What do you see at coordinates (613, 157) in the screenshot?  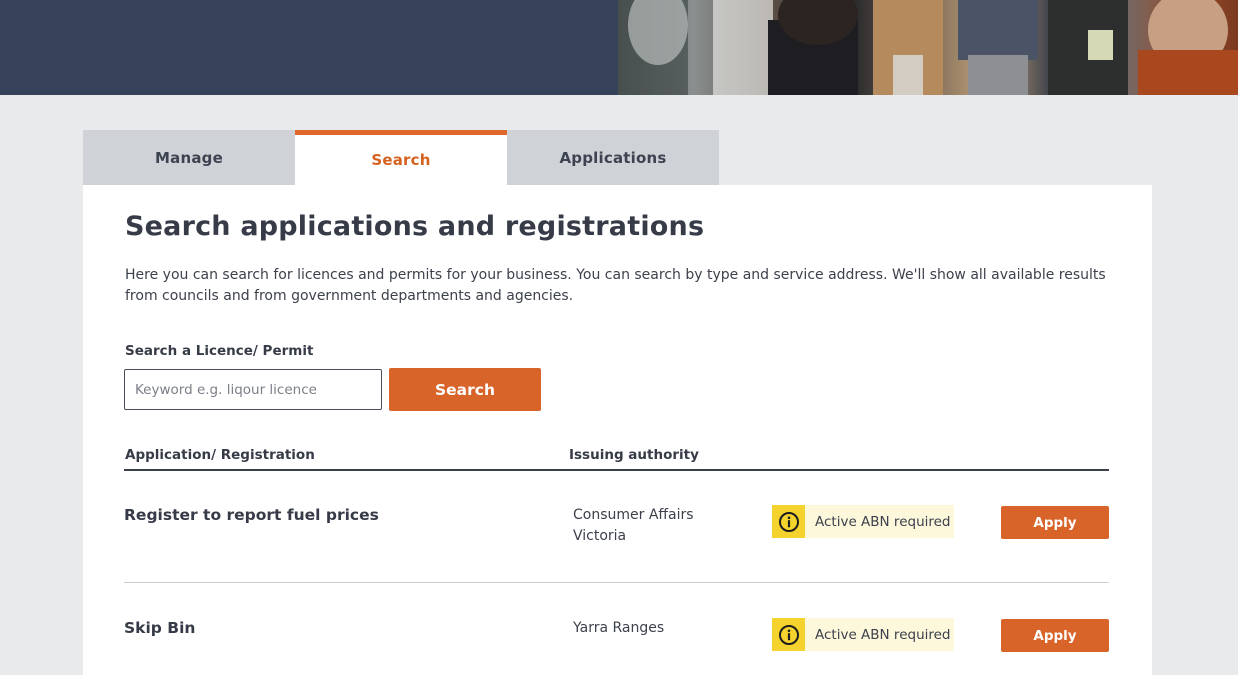 I see `tab-applications: Applications` at bounding box center [613, 157].